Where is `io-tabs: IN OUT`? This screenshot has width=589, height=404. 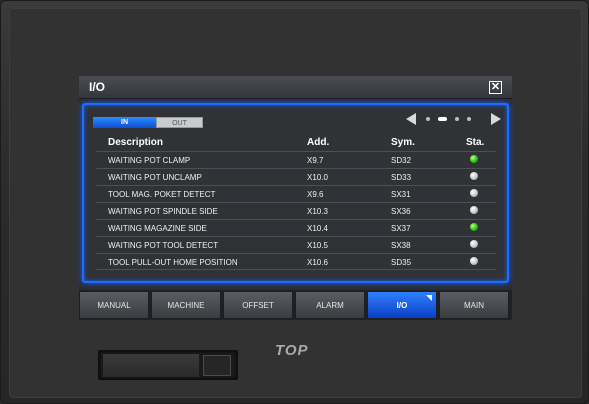
io-tabs: IN OUT is located at coordinates (148, 123).